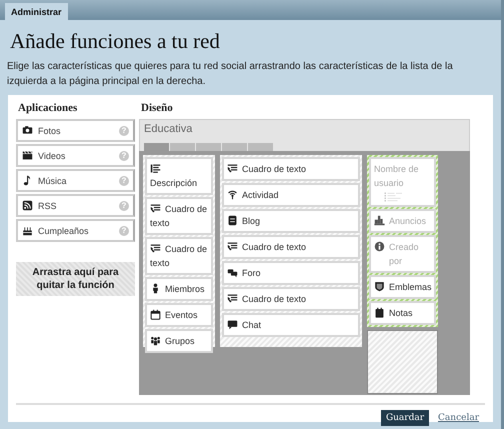  What do you see at coordinates (179, 341) in the screenshot?
I see `feature-module: Grupos` at bounding box center [179, 341].